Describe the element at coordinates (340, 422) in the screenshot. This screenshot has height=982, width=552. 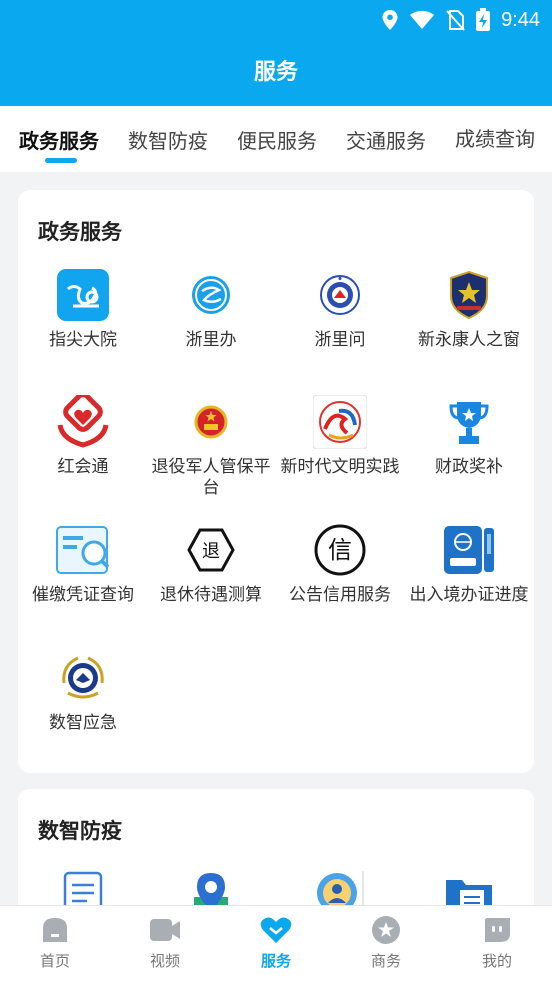
I see `civilization-logo-icon` at that location.